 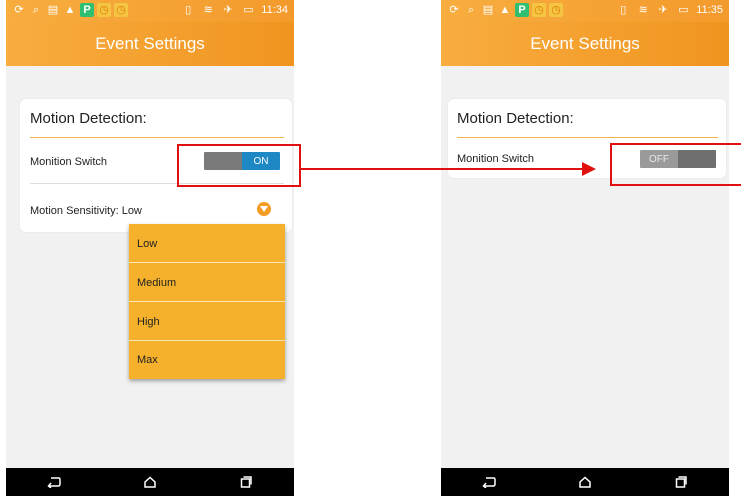 What do you see at coordinates (86, 211) in the screenshot?
I see `sensitivity-label: Motion Sensitivity: Low` at bounding box center [86, 211].